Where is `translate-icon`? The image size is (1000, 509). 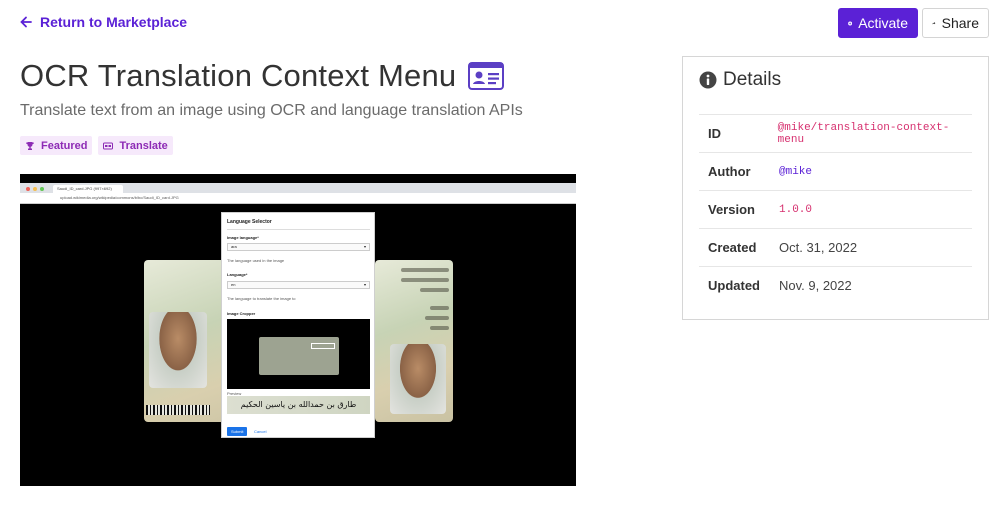 translate-icon is located at coordinates (108, 145).